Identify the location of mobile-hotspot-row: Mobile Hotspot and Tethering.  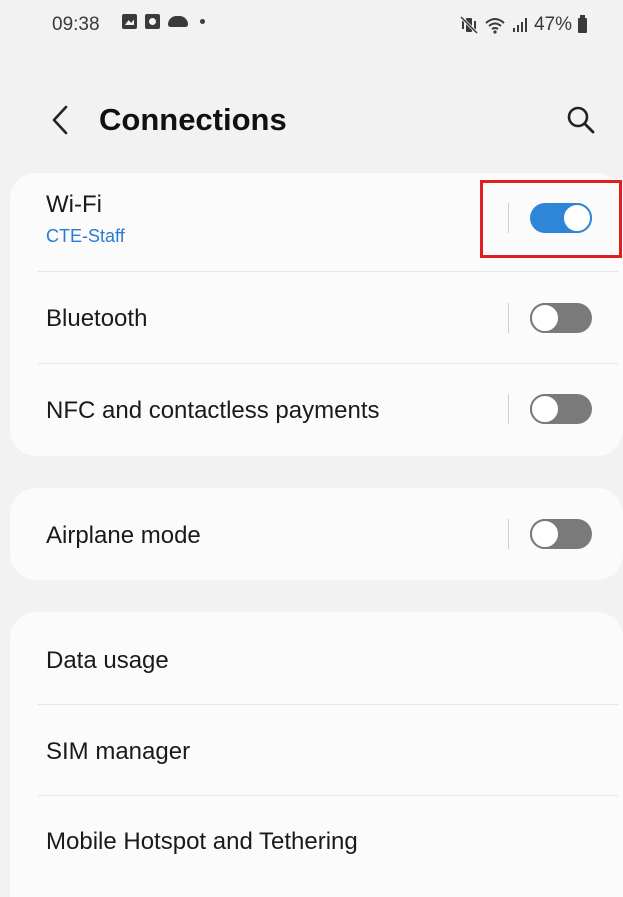
(316, 841).